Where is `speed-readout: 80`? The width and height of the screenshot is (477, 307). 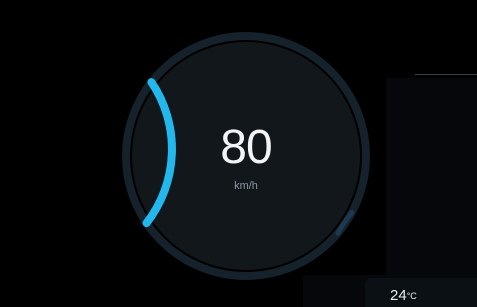
speed-readout: 80 is located at coordinates (246, 147).